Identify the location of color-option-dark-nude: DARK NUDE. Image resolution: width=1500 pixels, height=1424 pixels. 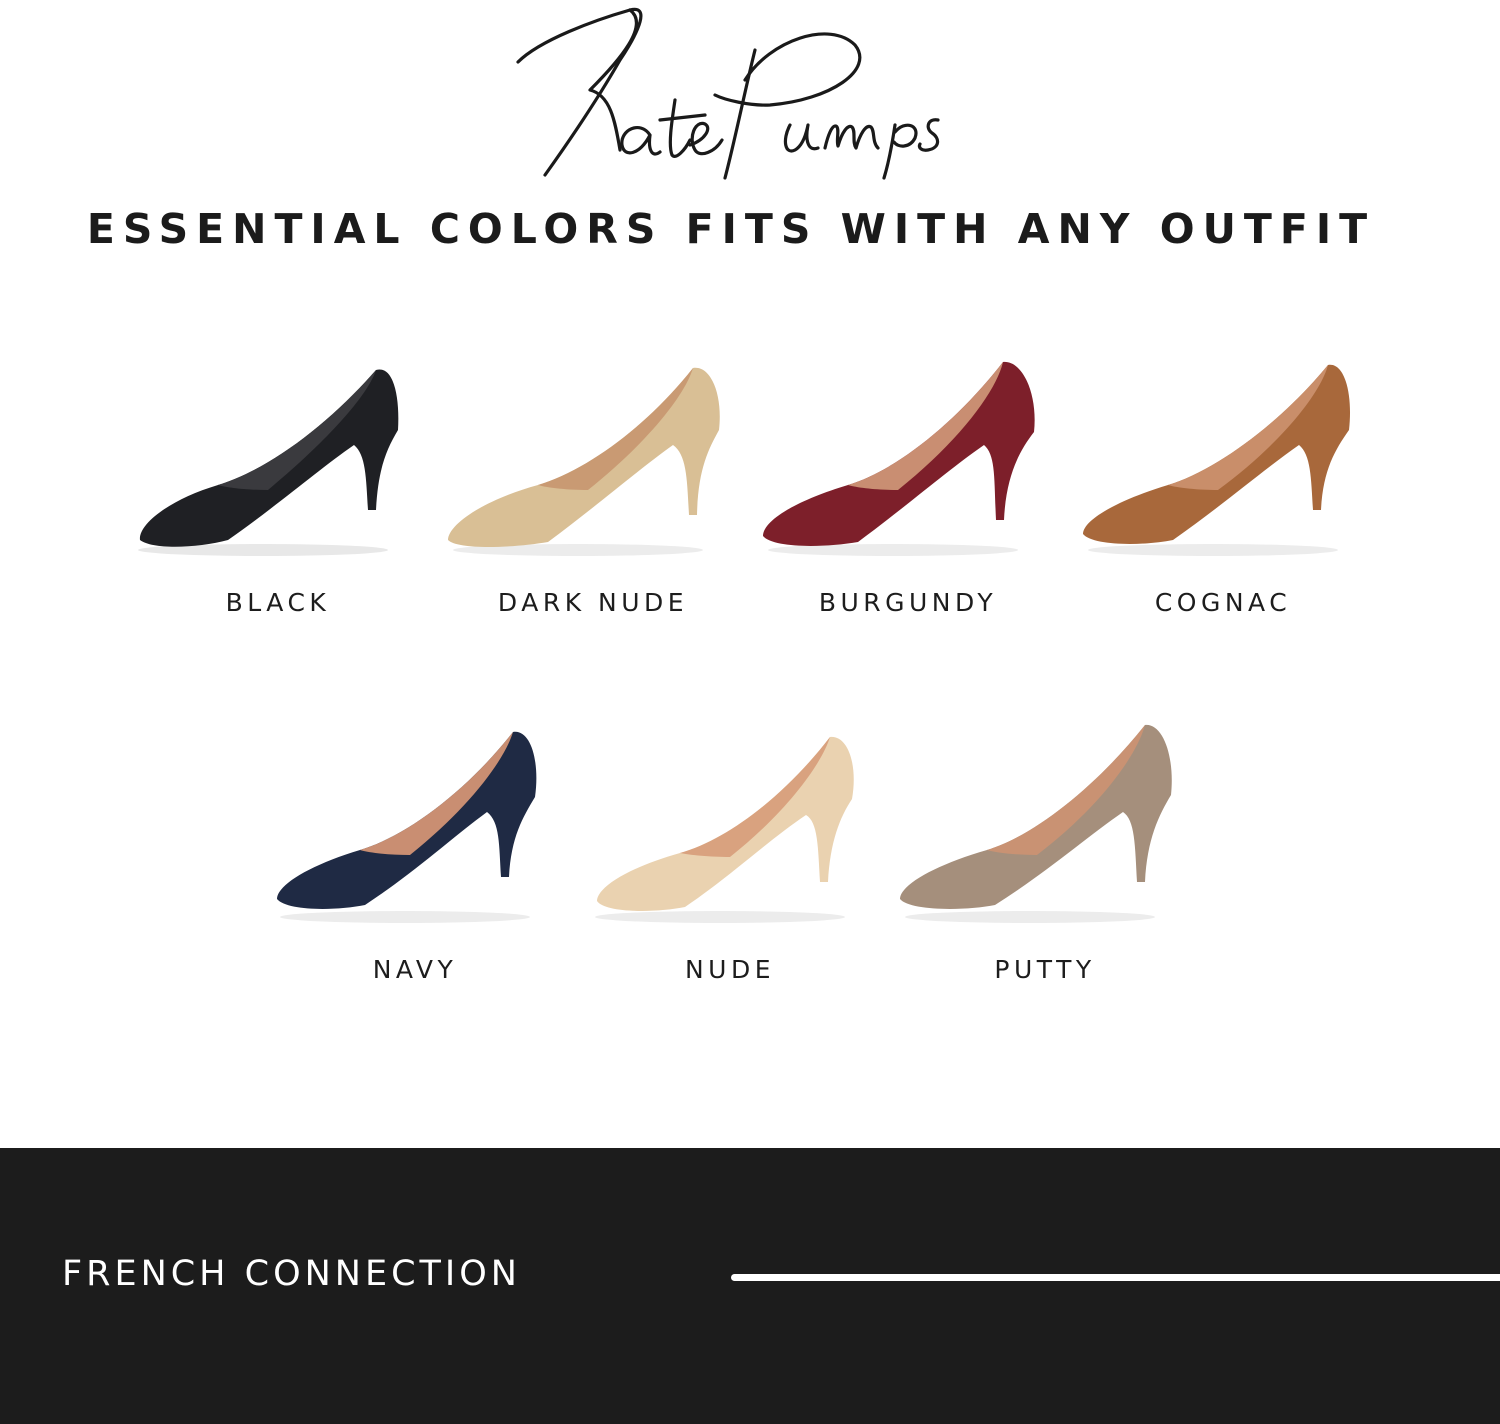
(593, 500).